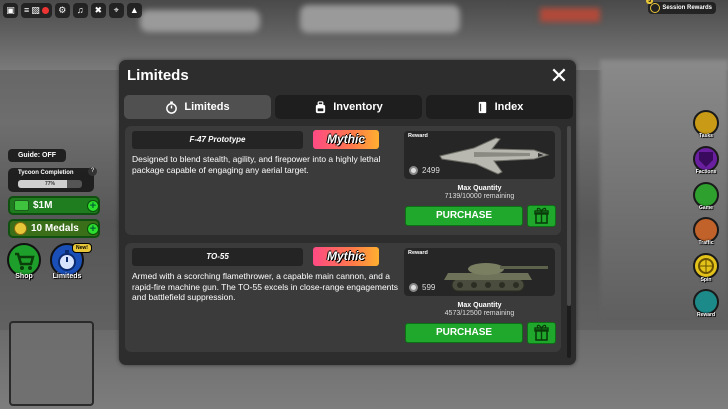  I want to click on session-rewards-button: 3 Session Rewards, so click(681, 7).